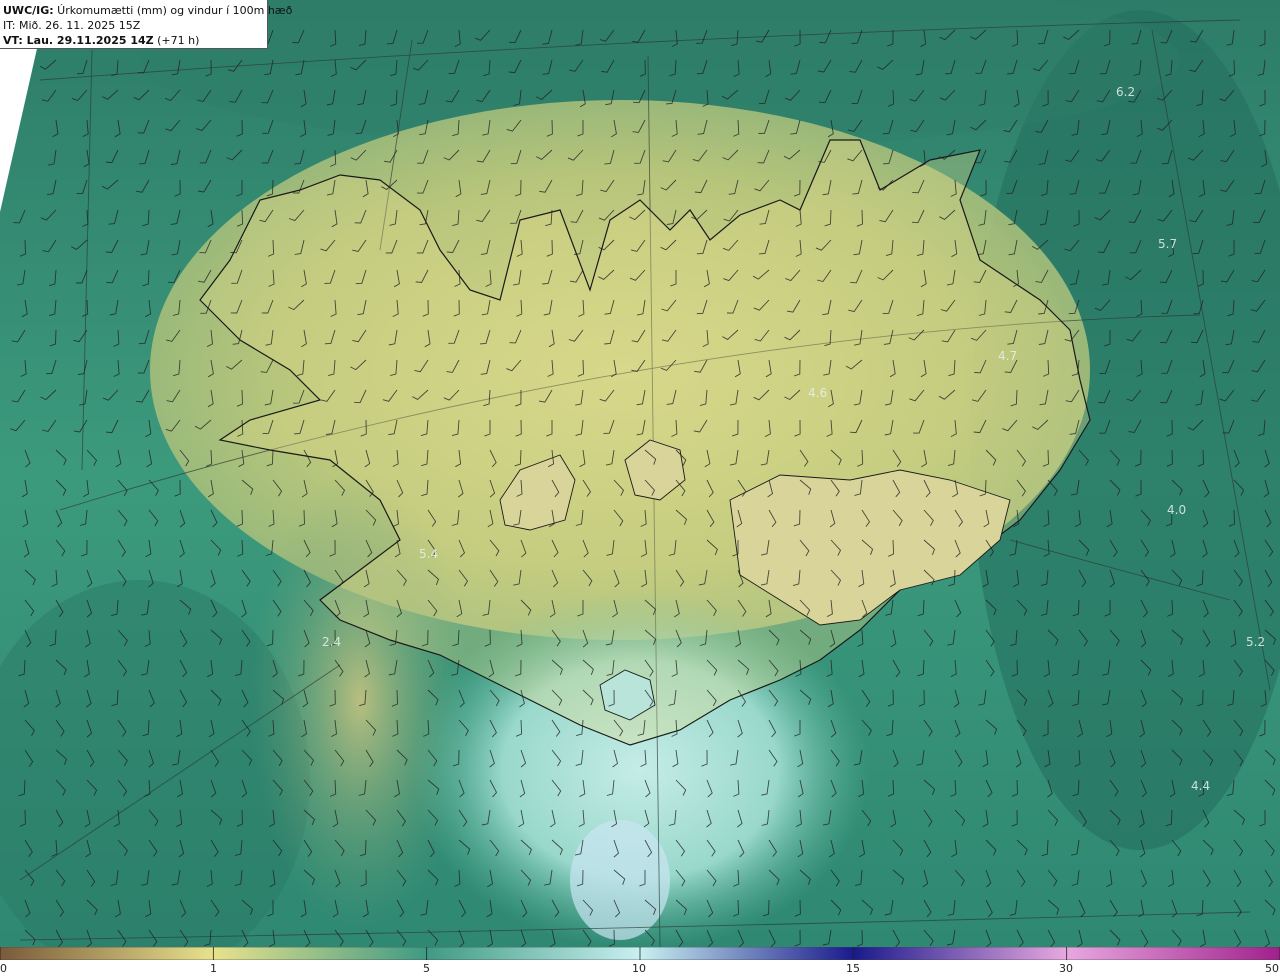 The width and height of the screenshot is (1280, 978). I want to click on colorbar, so click(640, 953).